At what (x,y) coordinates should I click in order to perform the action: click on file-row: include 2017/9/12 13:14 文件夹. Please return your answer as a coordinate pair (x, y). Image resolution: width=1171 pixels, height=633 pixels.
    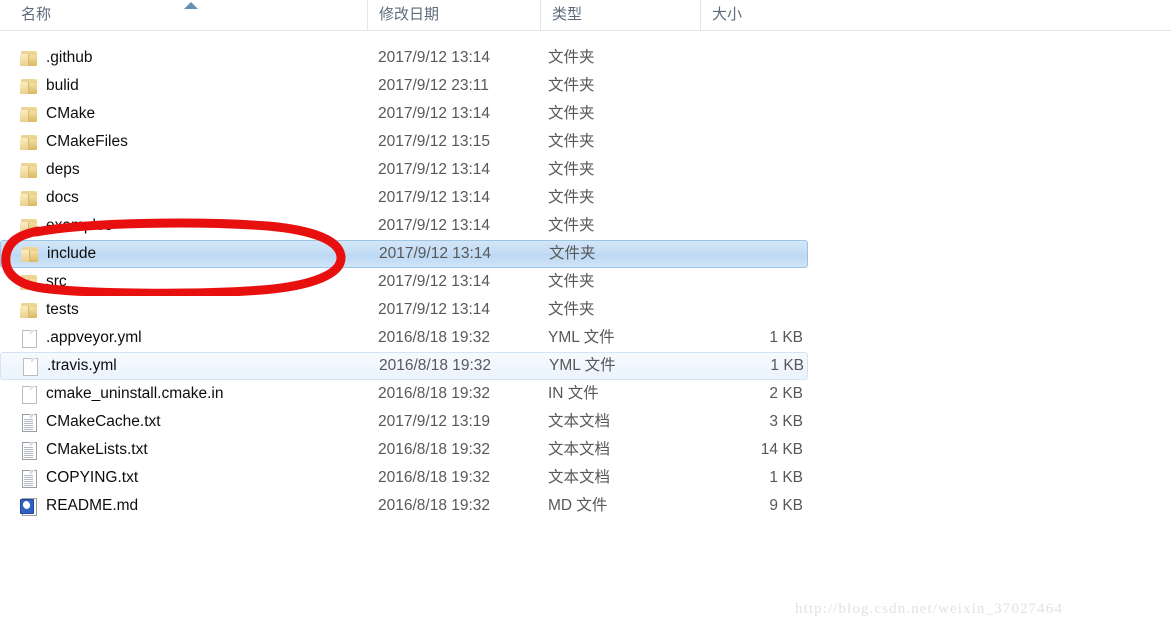
    Looking at the image, I should click on (404, 254).